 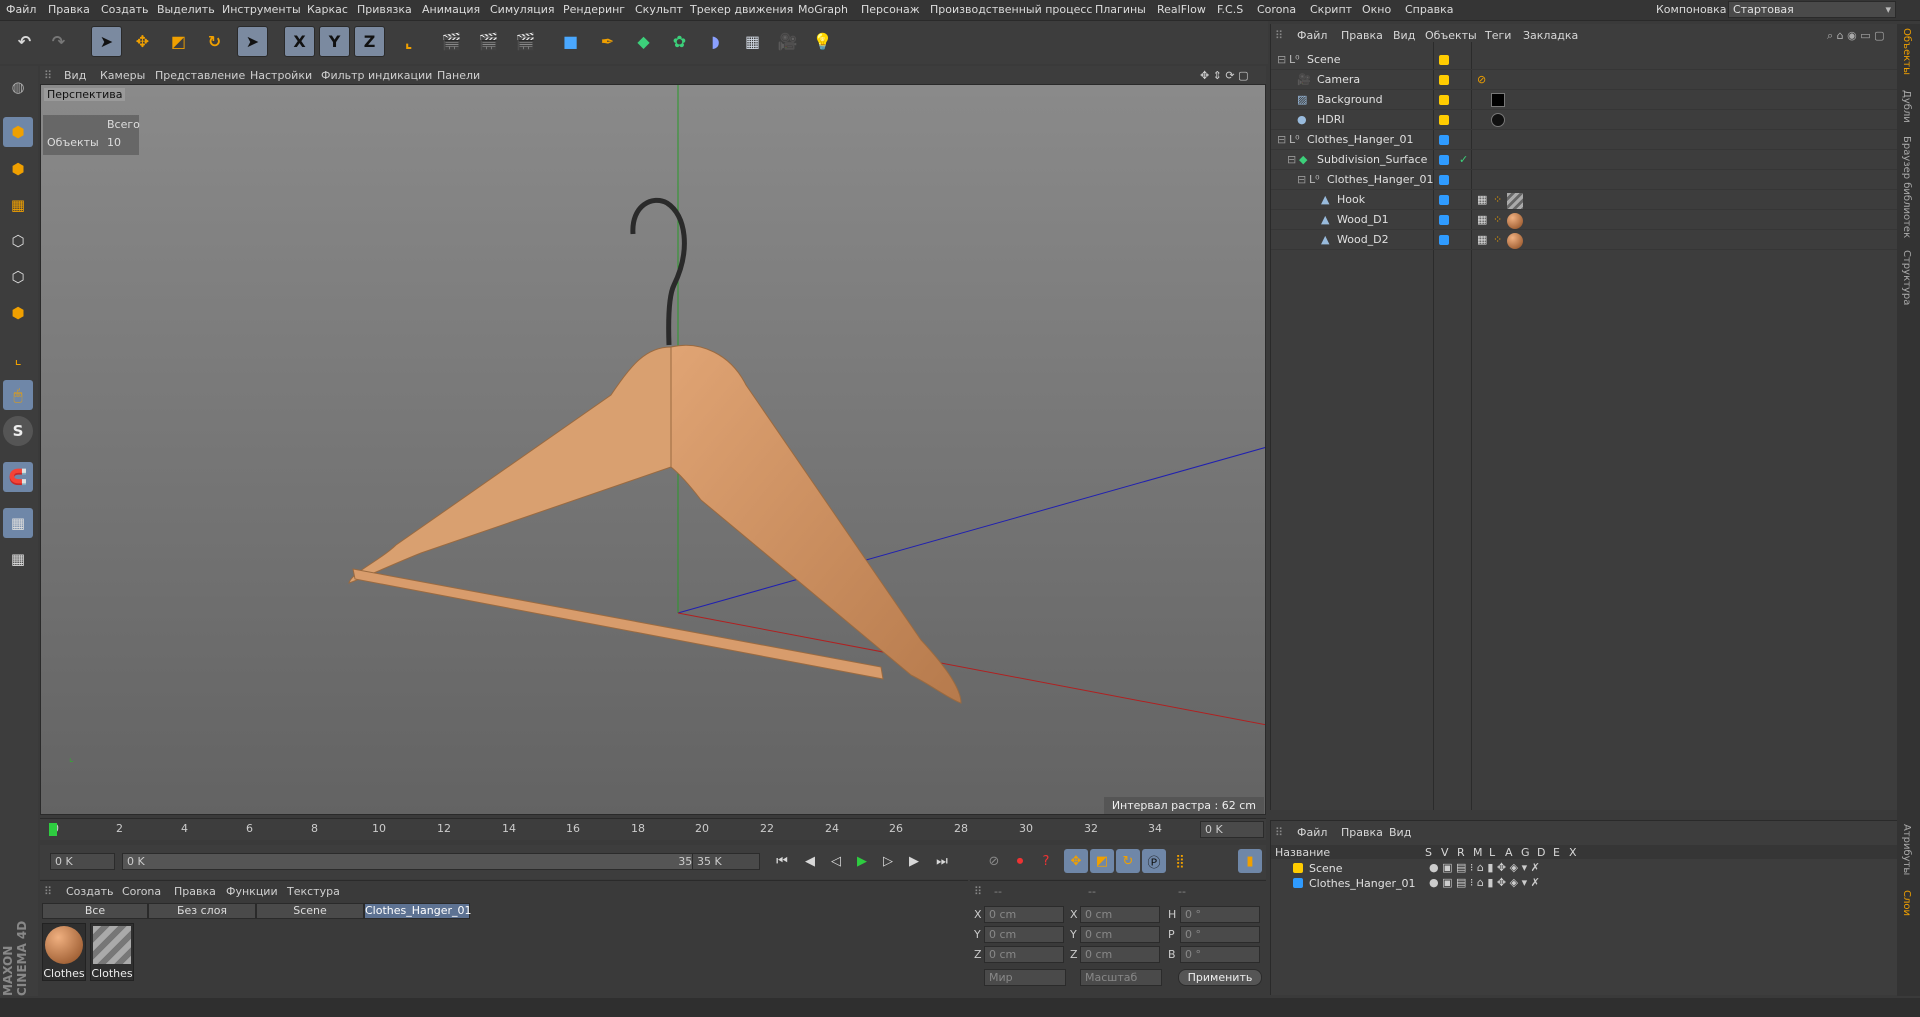 I want to click on go-to-end-icon: ⏭, so click(x=942, y=861).